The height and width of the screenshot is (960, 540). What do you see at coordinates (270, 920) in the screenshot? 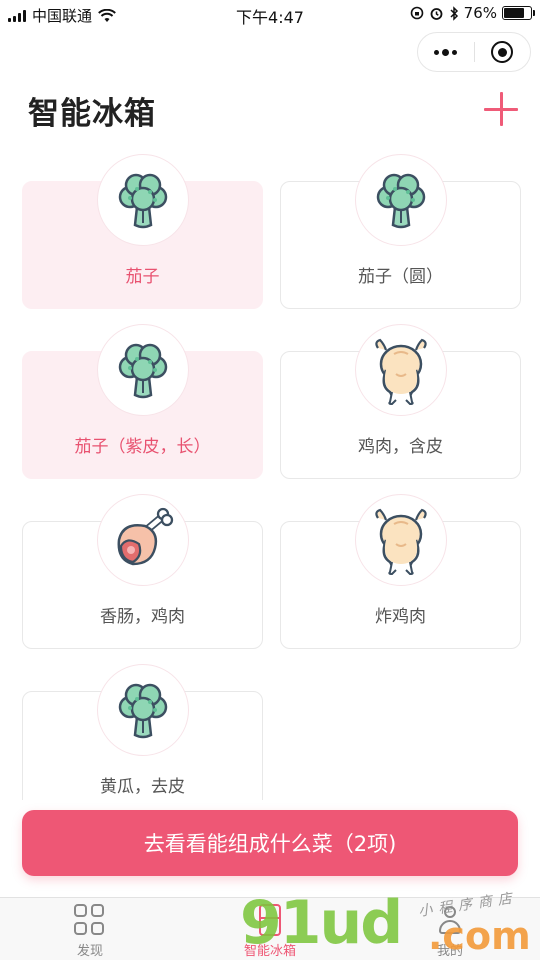
I see `fridge-icon` at bounding box center [270, 920].